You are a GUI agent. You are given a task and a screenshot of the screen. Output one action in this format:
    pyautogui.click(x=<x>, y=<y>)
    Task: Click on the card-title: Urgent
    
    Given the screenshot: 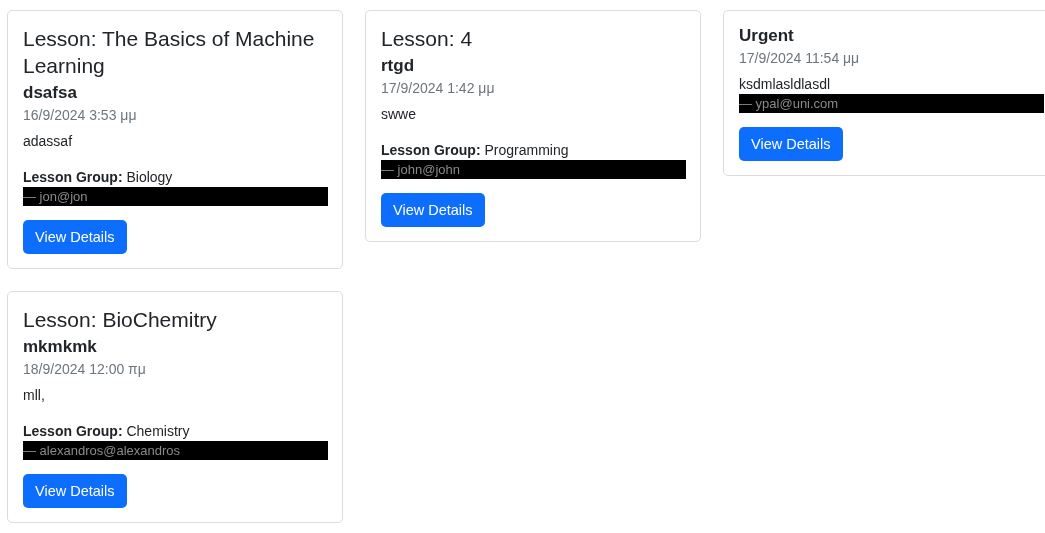 What is the action you would take?
    pyautogui.click(x=767, y=36)
    